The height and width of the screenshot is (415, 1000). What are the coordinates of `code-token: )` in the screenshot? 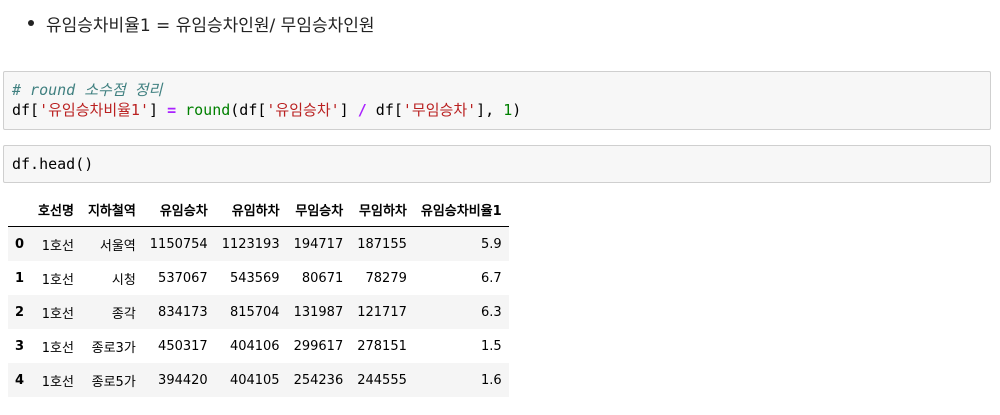 It's located at (517, 110).